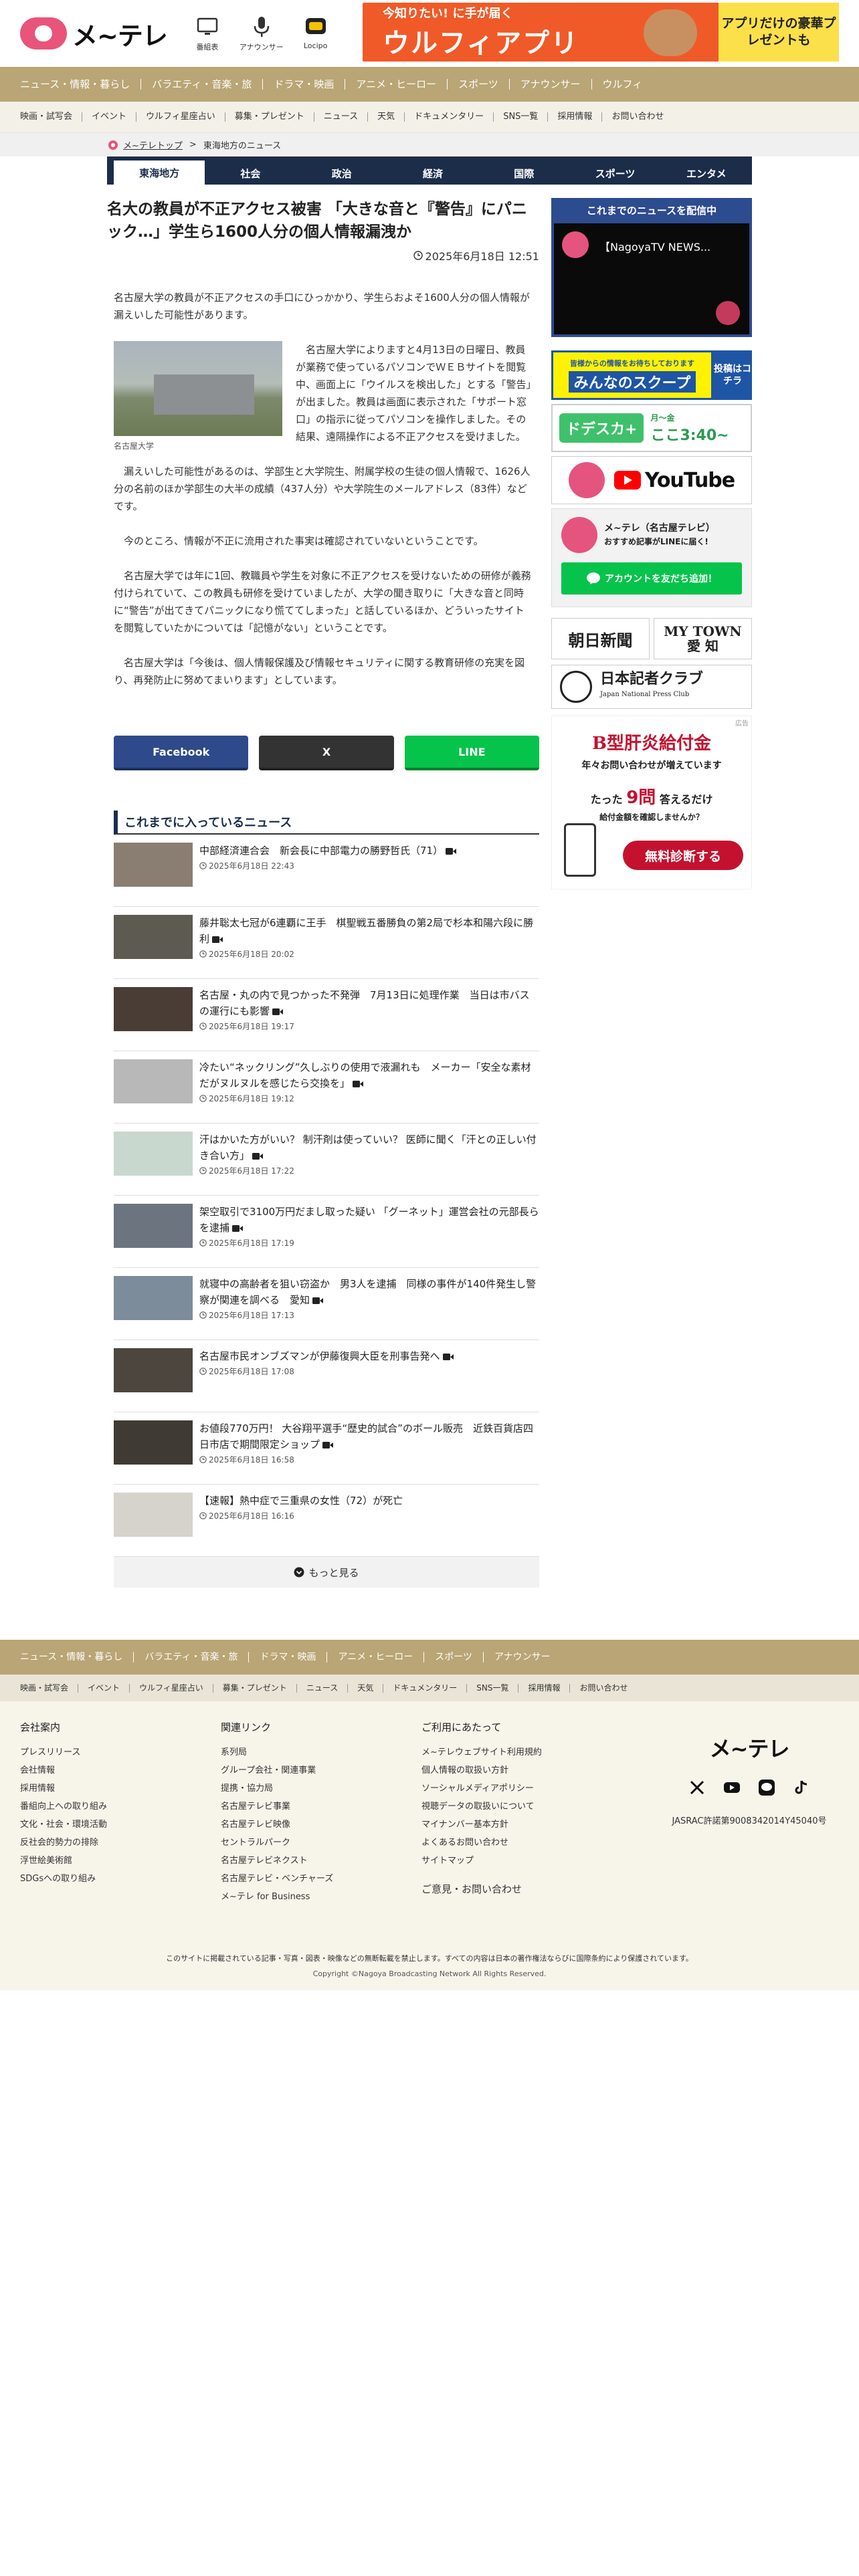 The width and height of the screenshot is (859, 2576). I want to click on nav2-recruit: 採用情報, so click(575, 117).